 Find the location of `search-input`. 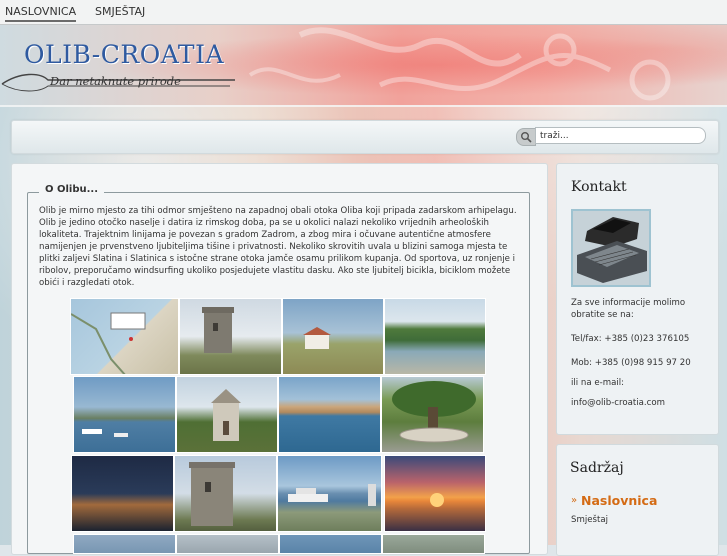

search-input is located at coordinates (620, 135).